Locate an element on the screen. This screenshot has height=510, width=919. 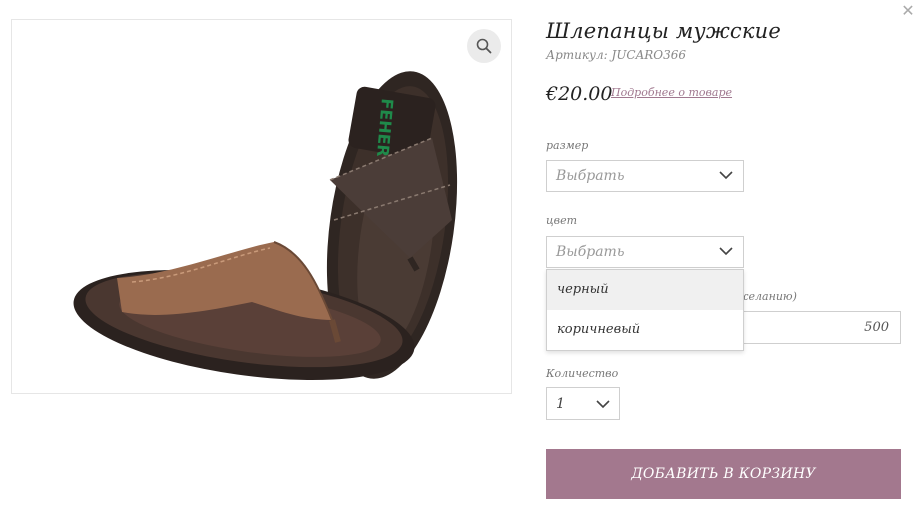
color-select-value: Выбрать is located at coordinates (590, 252).